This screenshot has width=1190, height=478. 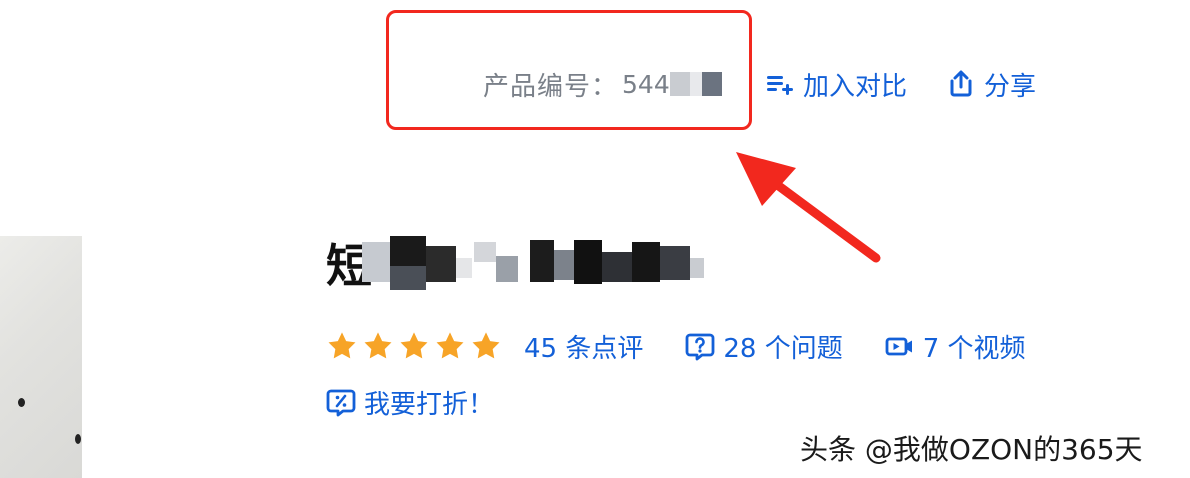 I want to click on question-bubble-icon, so click(x=700, y=347).